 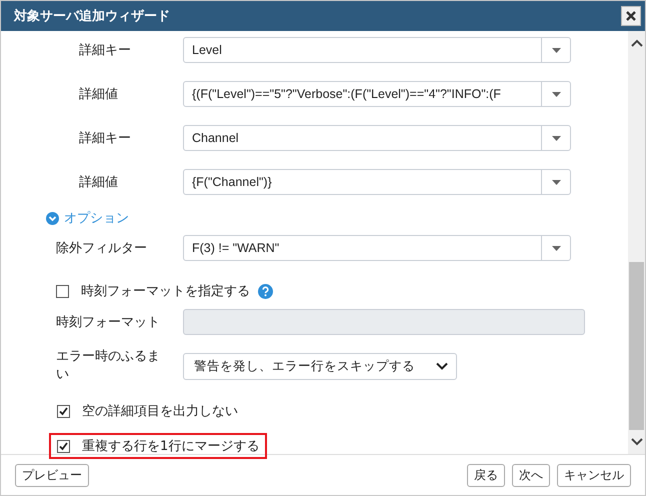 I want to click on wizard-button: 戻る, so click(x=486, y=475).